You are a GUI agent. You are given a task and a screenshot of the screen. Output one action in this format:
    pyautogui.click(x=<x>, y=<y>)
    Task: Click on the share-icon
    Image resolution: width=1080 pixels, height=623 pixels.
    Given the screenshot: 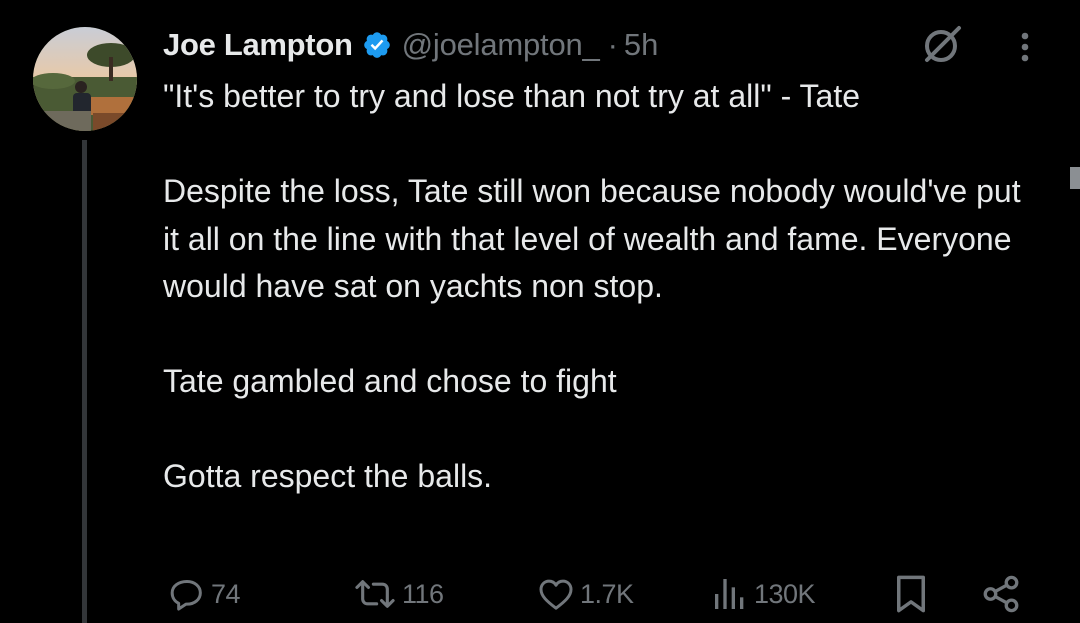 What is the action you would take?
    pyautogui.click(x=1001, y=594)
    